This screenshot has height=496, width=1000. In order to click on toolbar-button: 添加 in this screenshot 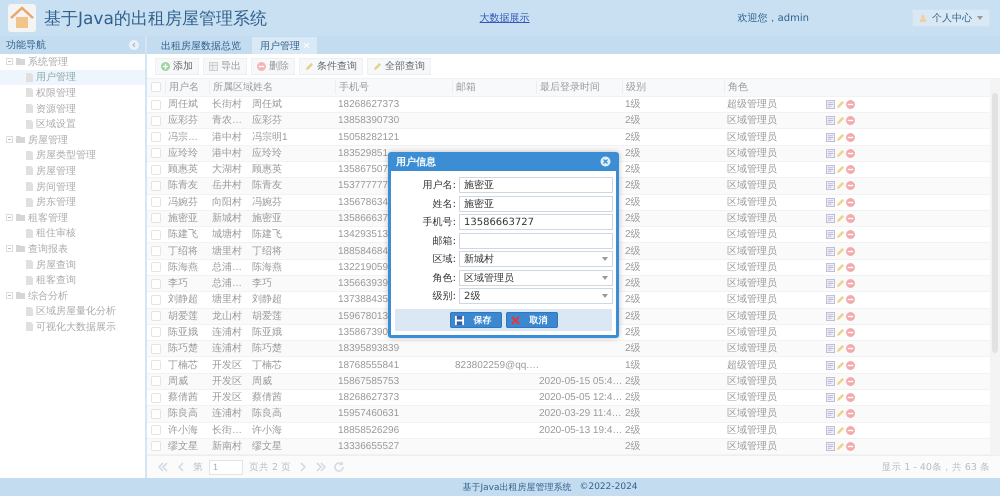, I will do `click(177, 66)`.